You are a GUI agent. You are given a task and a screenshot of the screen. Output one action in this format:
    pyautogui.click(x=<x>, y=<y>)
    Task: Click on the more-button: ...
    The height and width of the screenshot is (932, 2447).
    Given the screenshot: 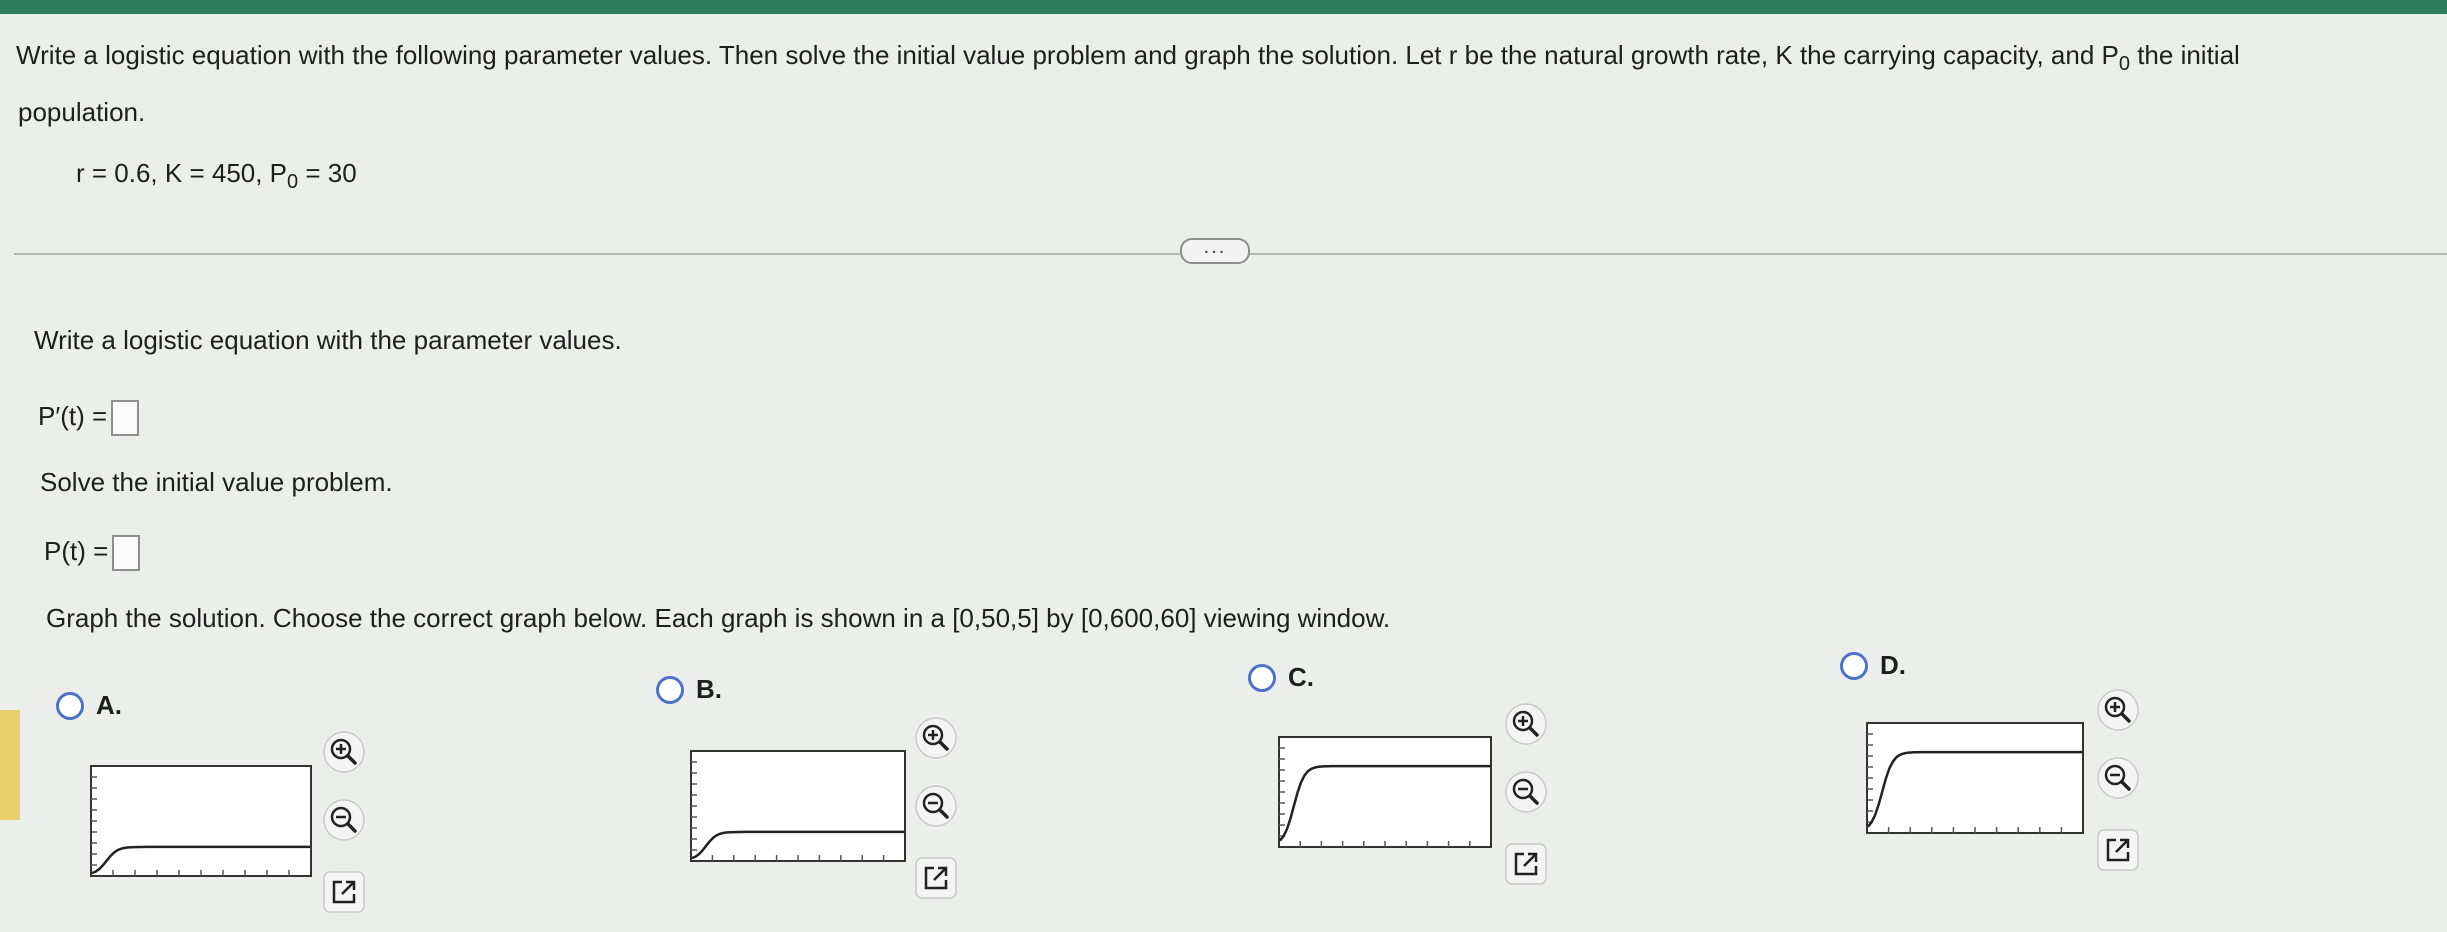 What is the action you would take?
    pyautogui.click(x=1215, y=250)
    